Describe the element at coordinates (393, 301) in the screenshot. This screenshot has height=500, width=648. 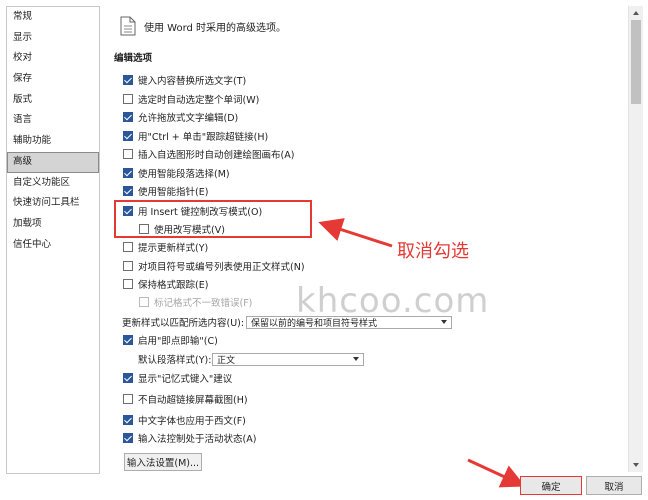
I see `watermark: khcoo.com` at that location.